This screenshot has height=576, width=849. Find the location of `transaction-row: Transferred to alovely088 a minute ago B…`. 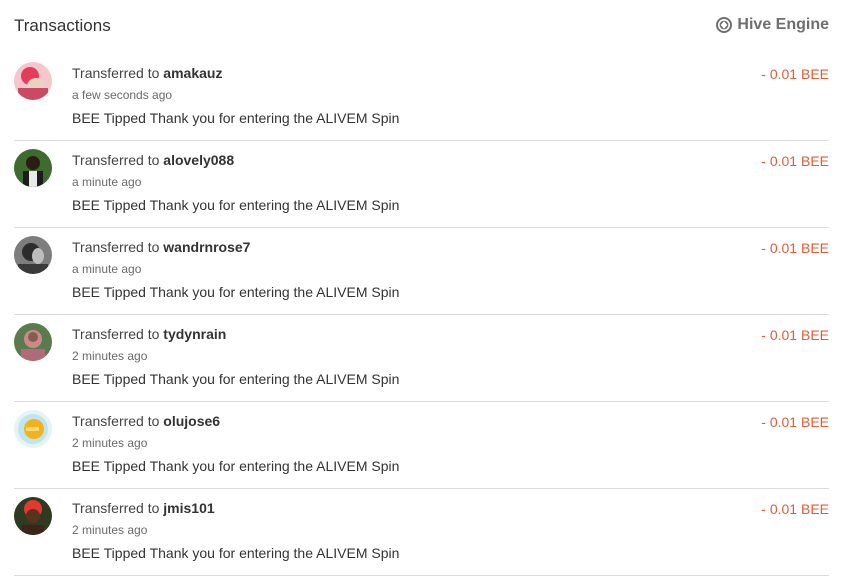

transaction-row: Transferred to alovely088 a minute ago B… is located at coordinates (421, 184).